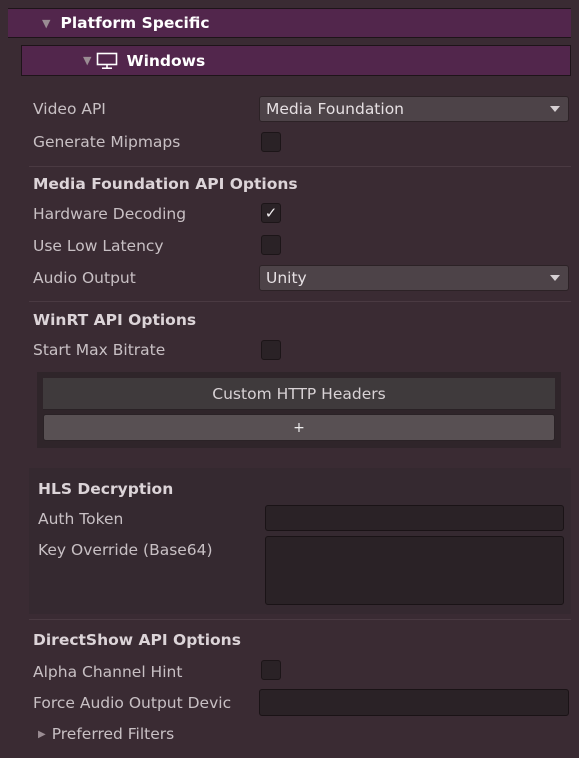 This screenshot has height=758, width=579. I want to click on alpha-hint-label: Alpha Channel Hint, so click(108, 672).